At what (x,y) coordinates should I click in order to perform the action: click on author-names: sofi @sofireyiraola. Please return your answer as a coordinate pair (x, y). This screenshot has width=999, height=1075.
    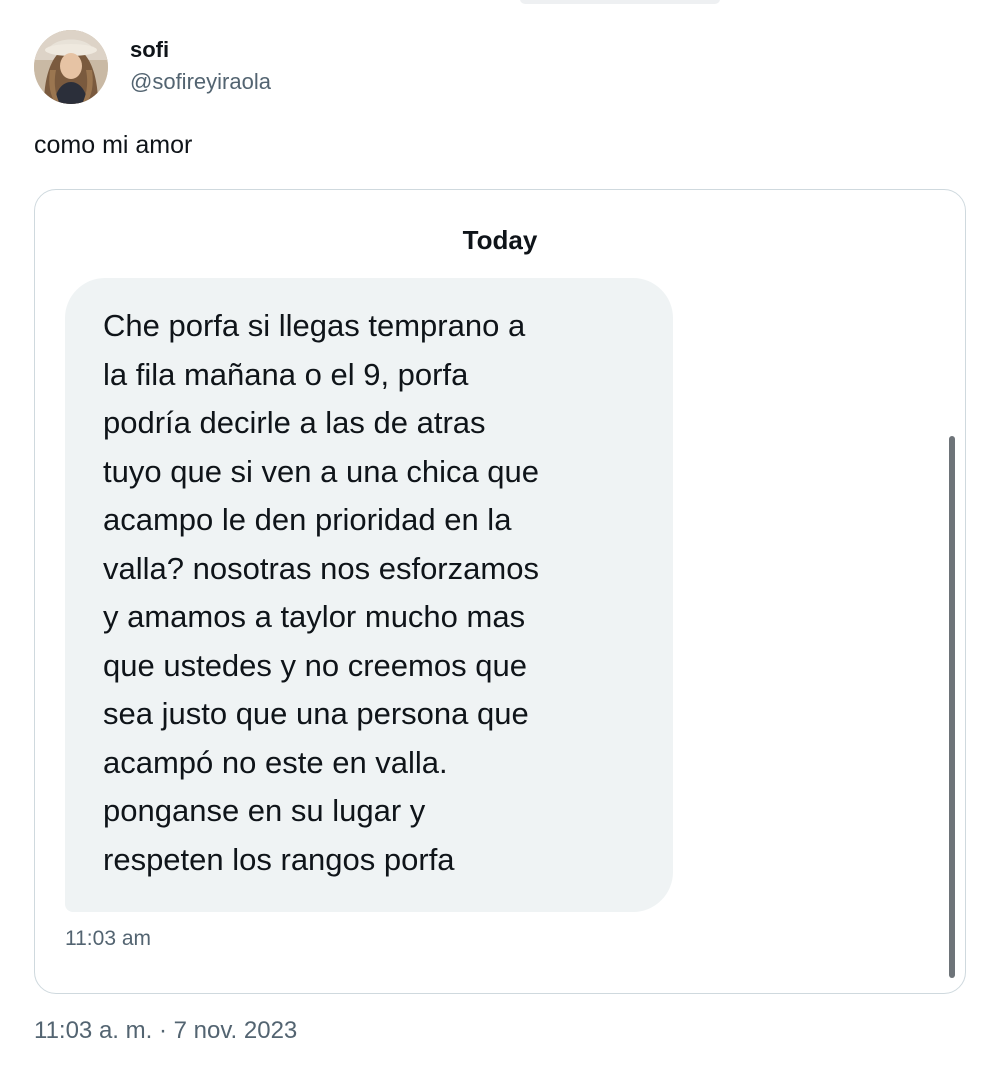
    Looking at the image, I should click on (200, 67).